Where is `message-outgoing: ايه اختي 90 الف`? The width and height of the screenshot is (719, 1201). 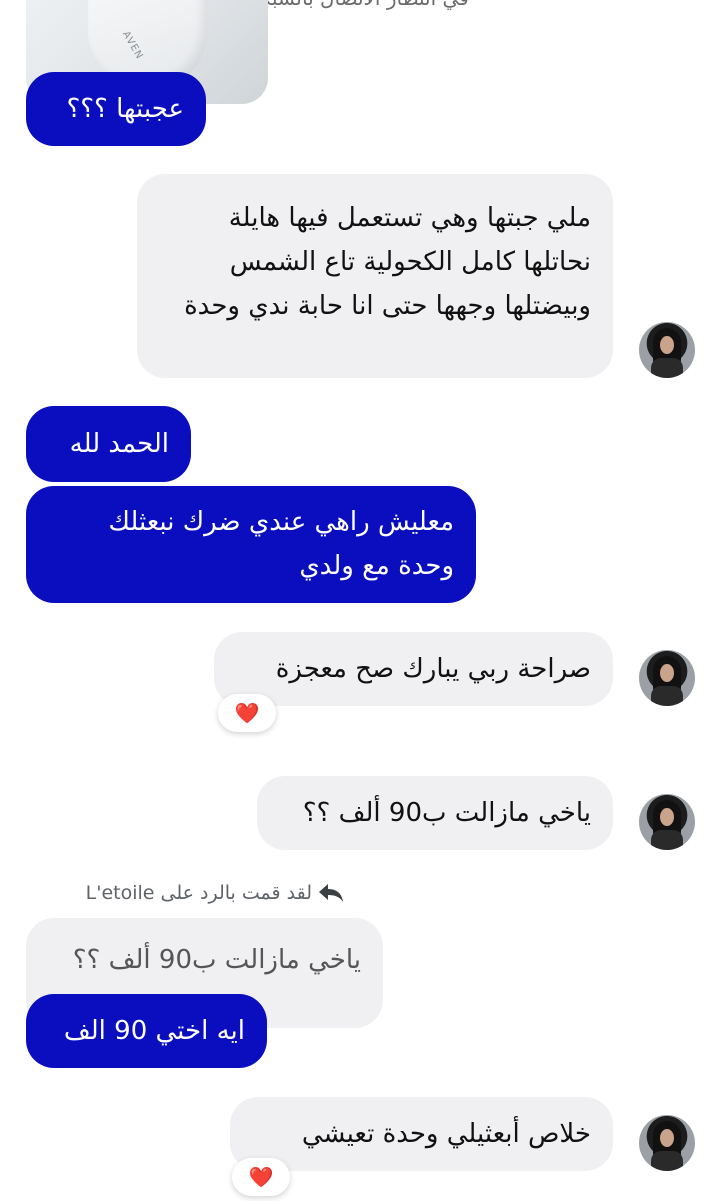 message-outgoing: ايه اختي 90 الف is located at coordinates (146, 1031).